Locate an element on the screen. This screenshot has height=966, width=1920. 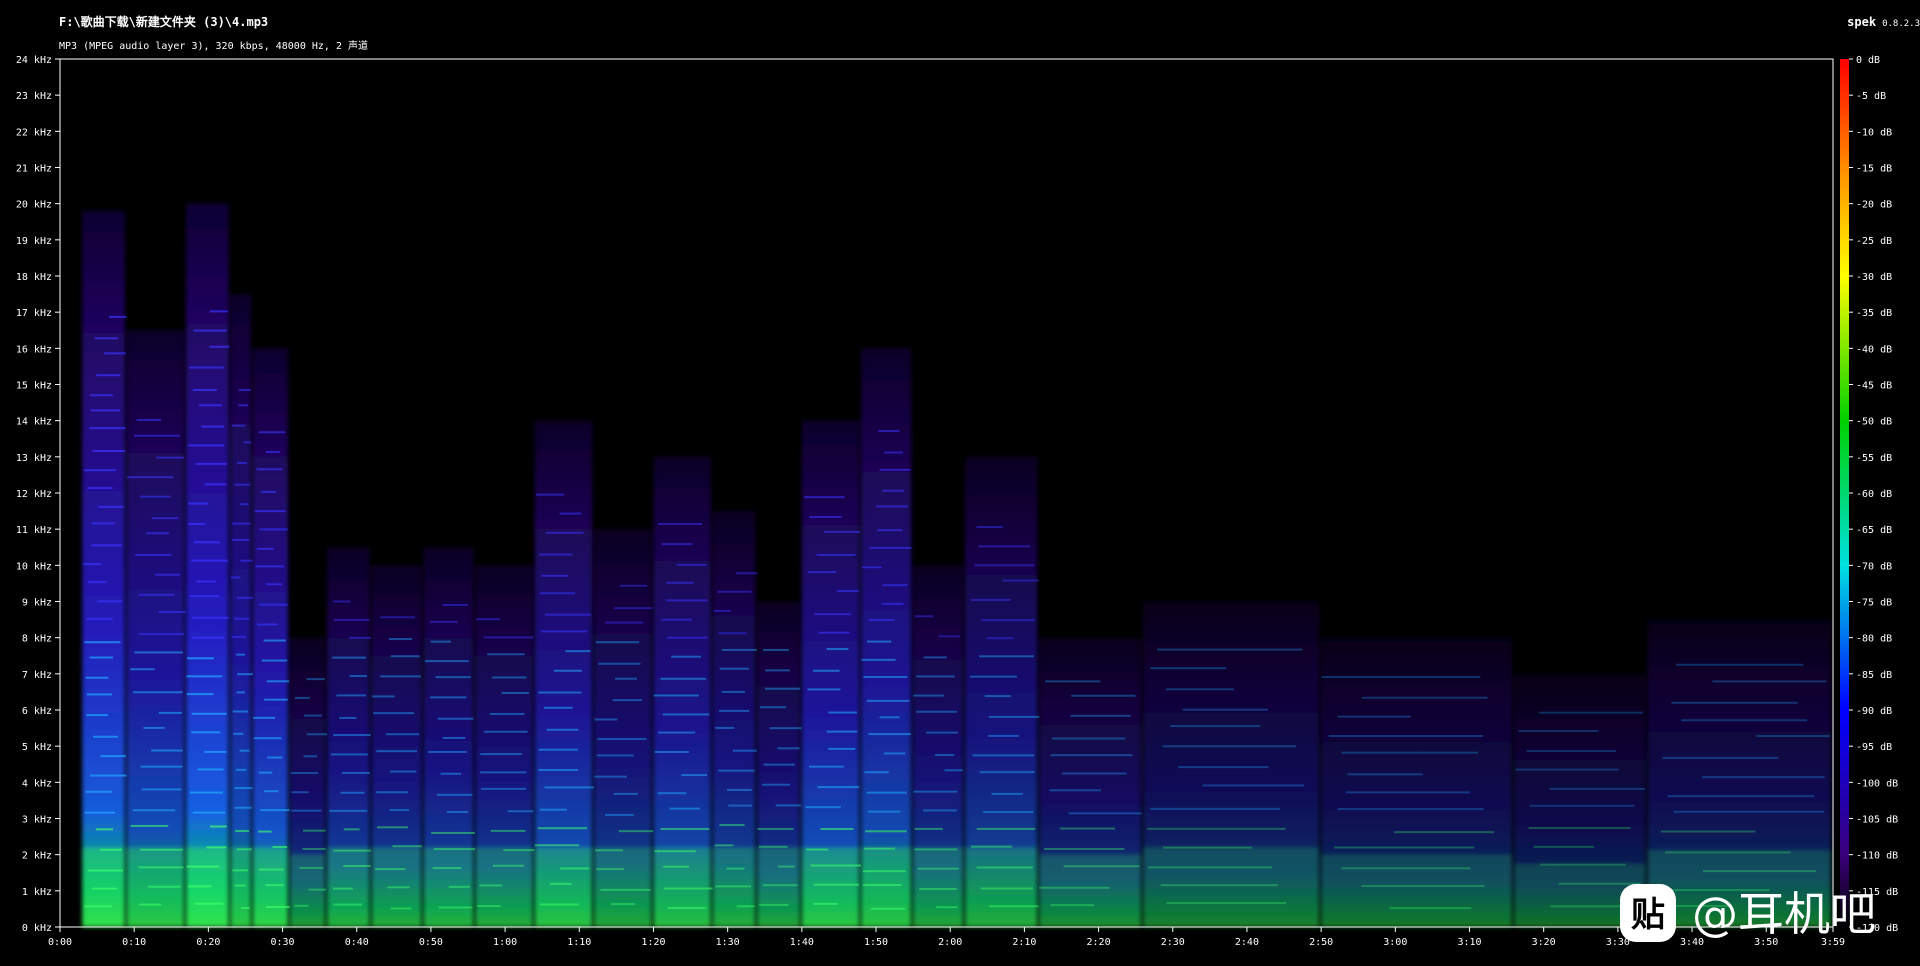
y-tick-label: 17 kHz is located at coordinates (34, 313).